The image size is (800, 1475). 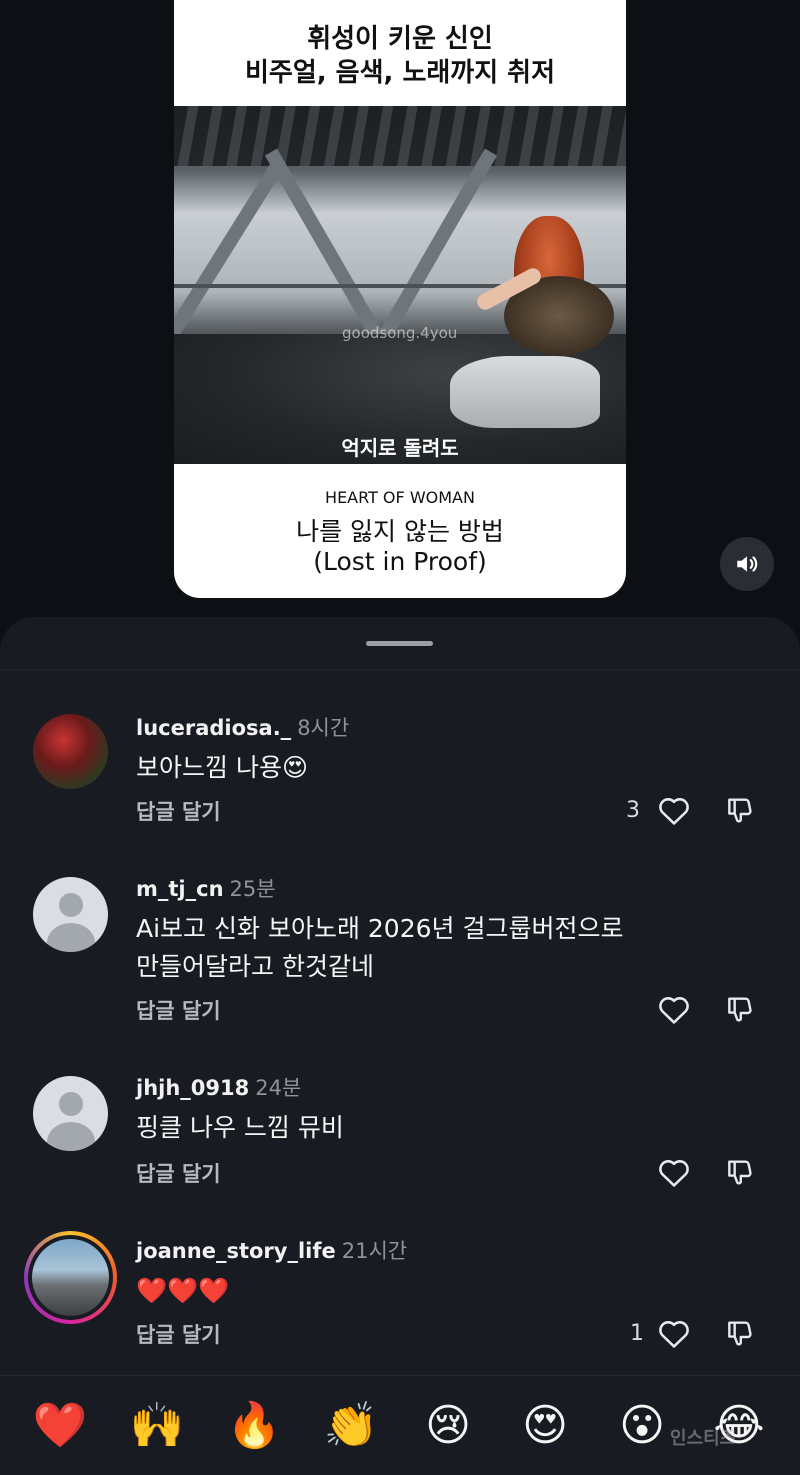 What do you see at coordinates (703, 1438) in the screenshot?
I see `site-watermark: 인스티즈` at bounding box center [703, 1438].